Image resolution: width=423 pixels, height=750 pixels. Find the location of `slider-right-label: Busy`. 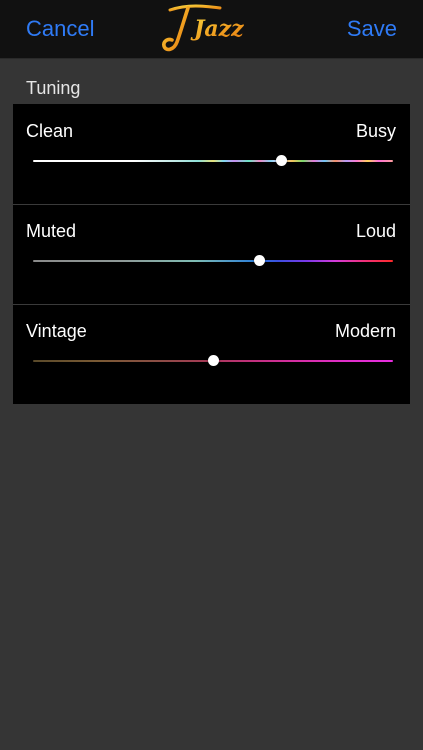

slider-right-label: Busy is located at coordinates (375, 131).